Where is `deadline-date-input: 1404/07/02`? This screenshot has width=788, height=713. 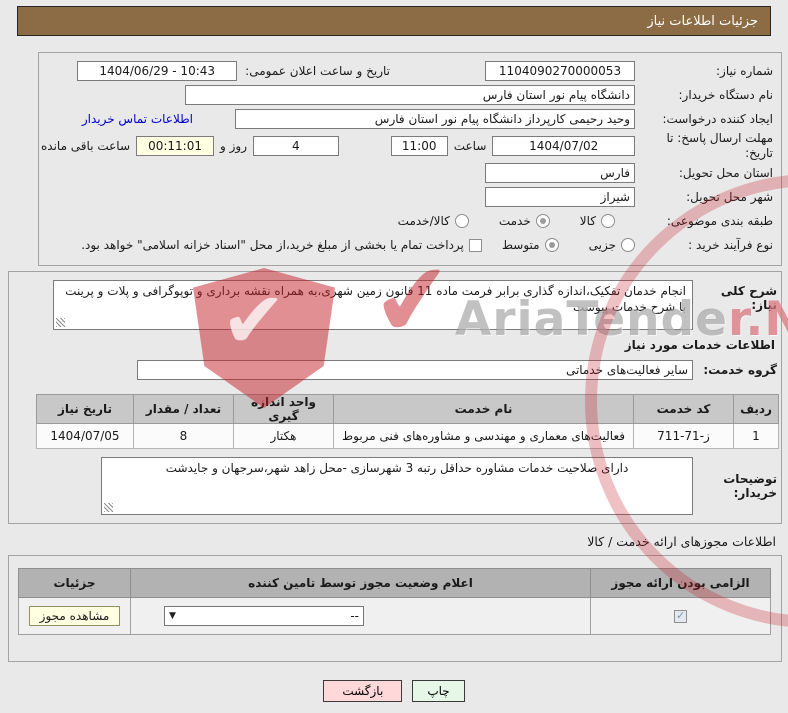 deadline-date-input: 1404/07/02 is located at coordinates (563, 146).